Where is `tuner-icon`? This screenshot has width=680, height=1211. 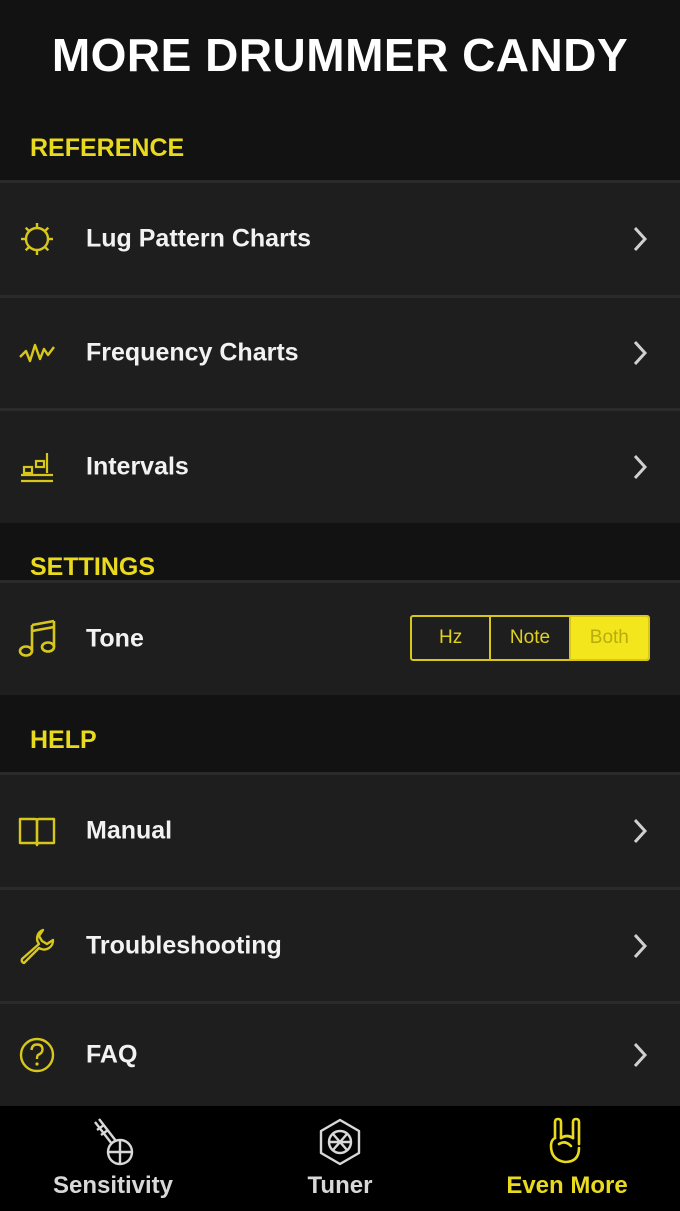
tuner-icon is located at coordinates (340, 1142).